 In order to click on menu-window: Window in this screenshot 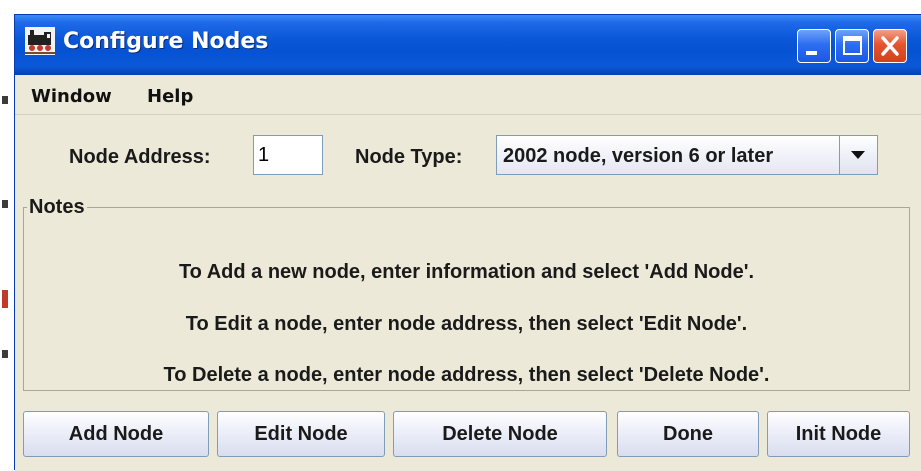, I will do `click(71, 96)`.